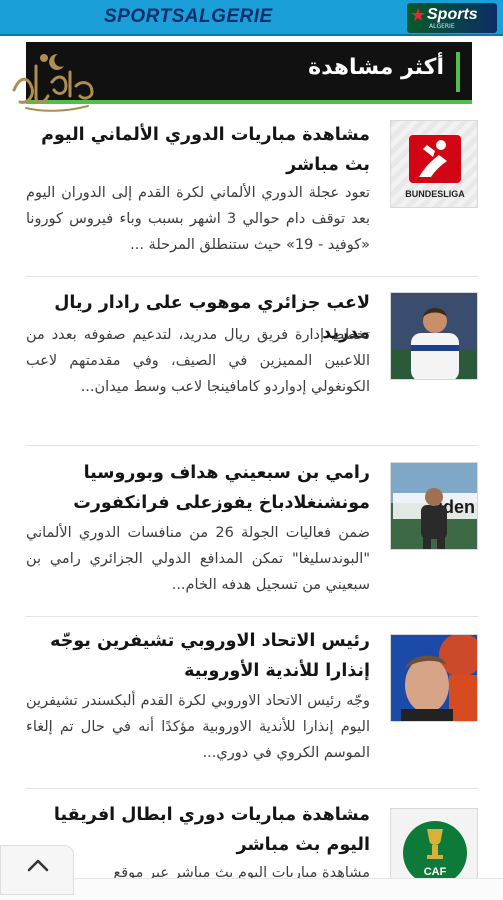  I want to click on article-thumbnail: iden, so click(434, 506).